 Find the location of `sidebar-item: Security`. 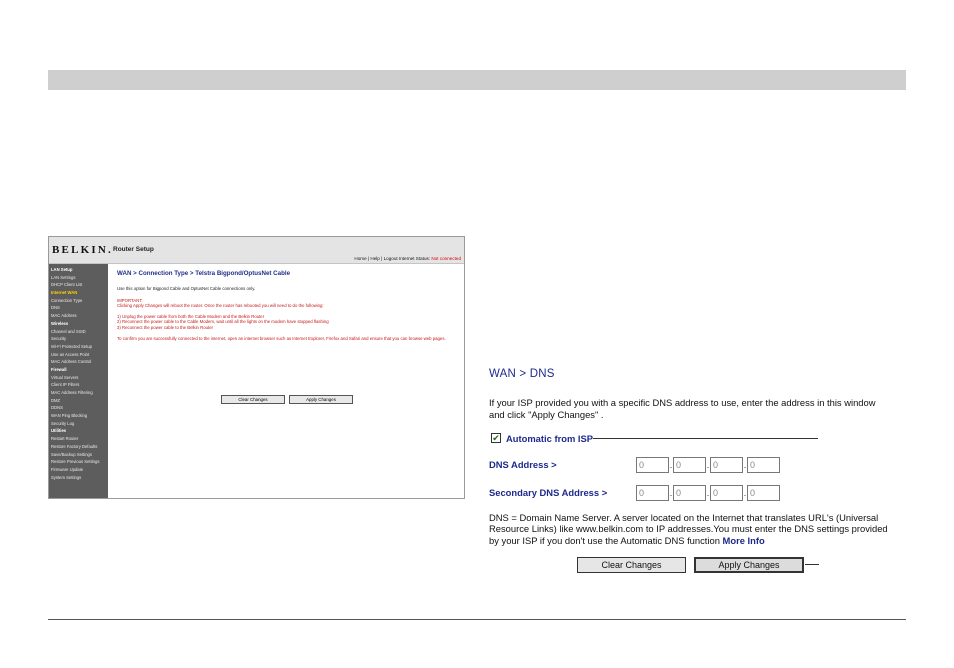

sidebar-item: Security is located at coordinates (78, 339).